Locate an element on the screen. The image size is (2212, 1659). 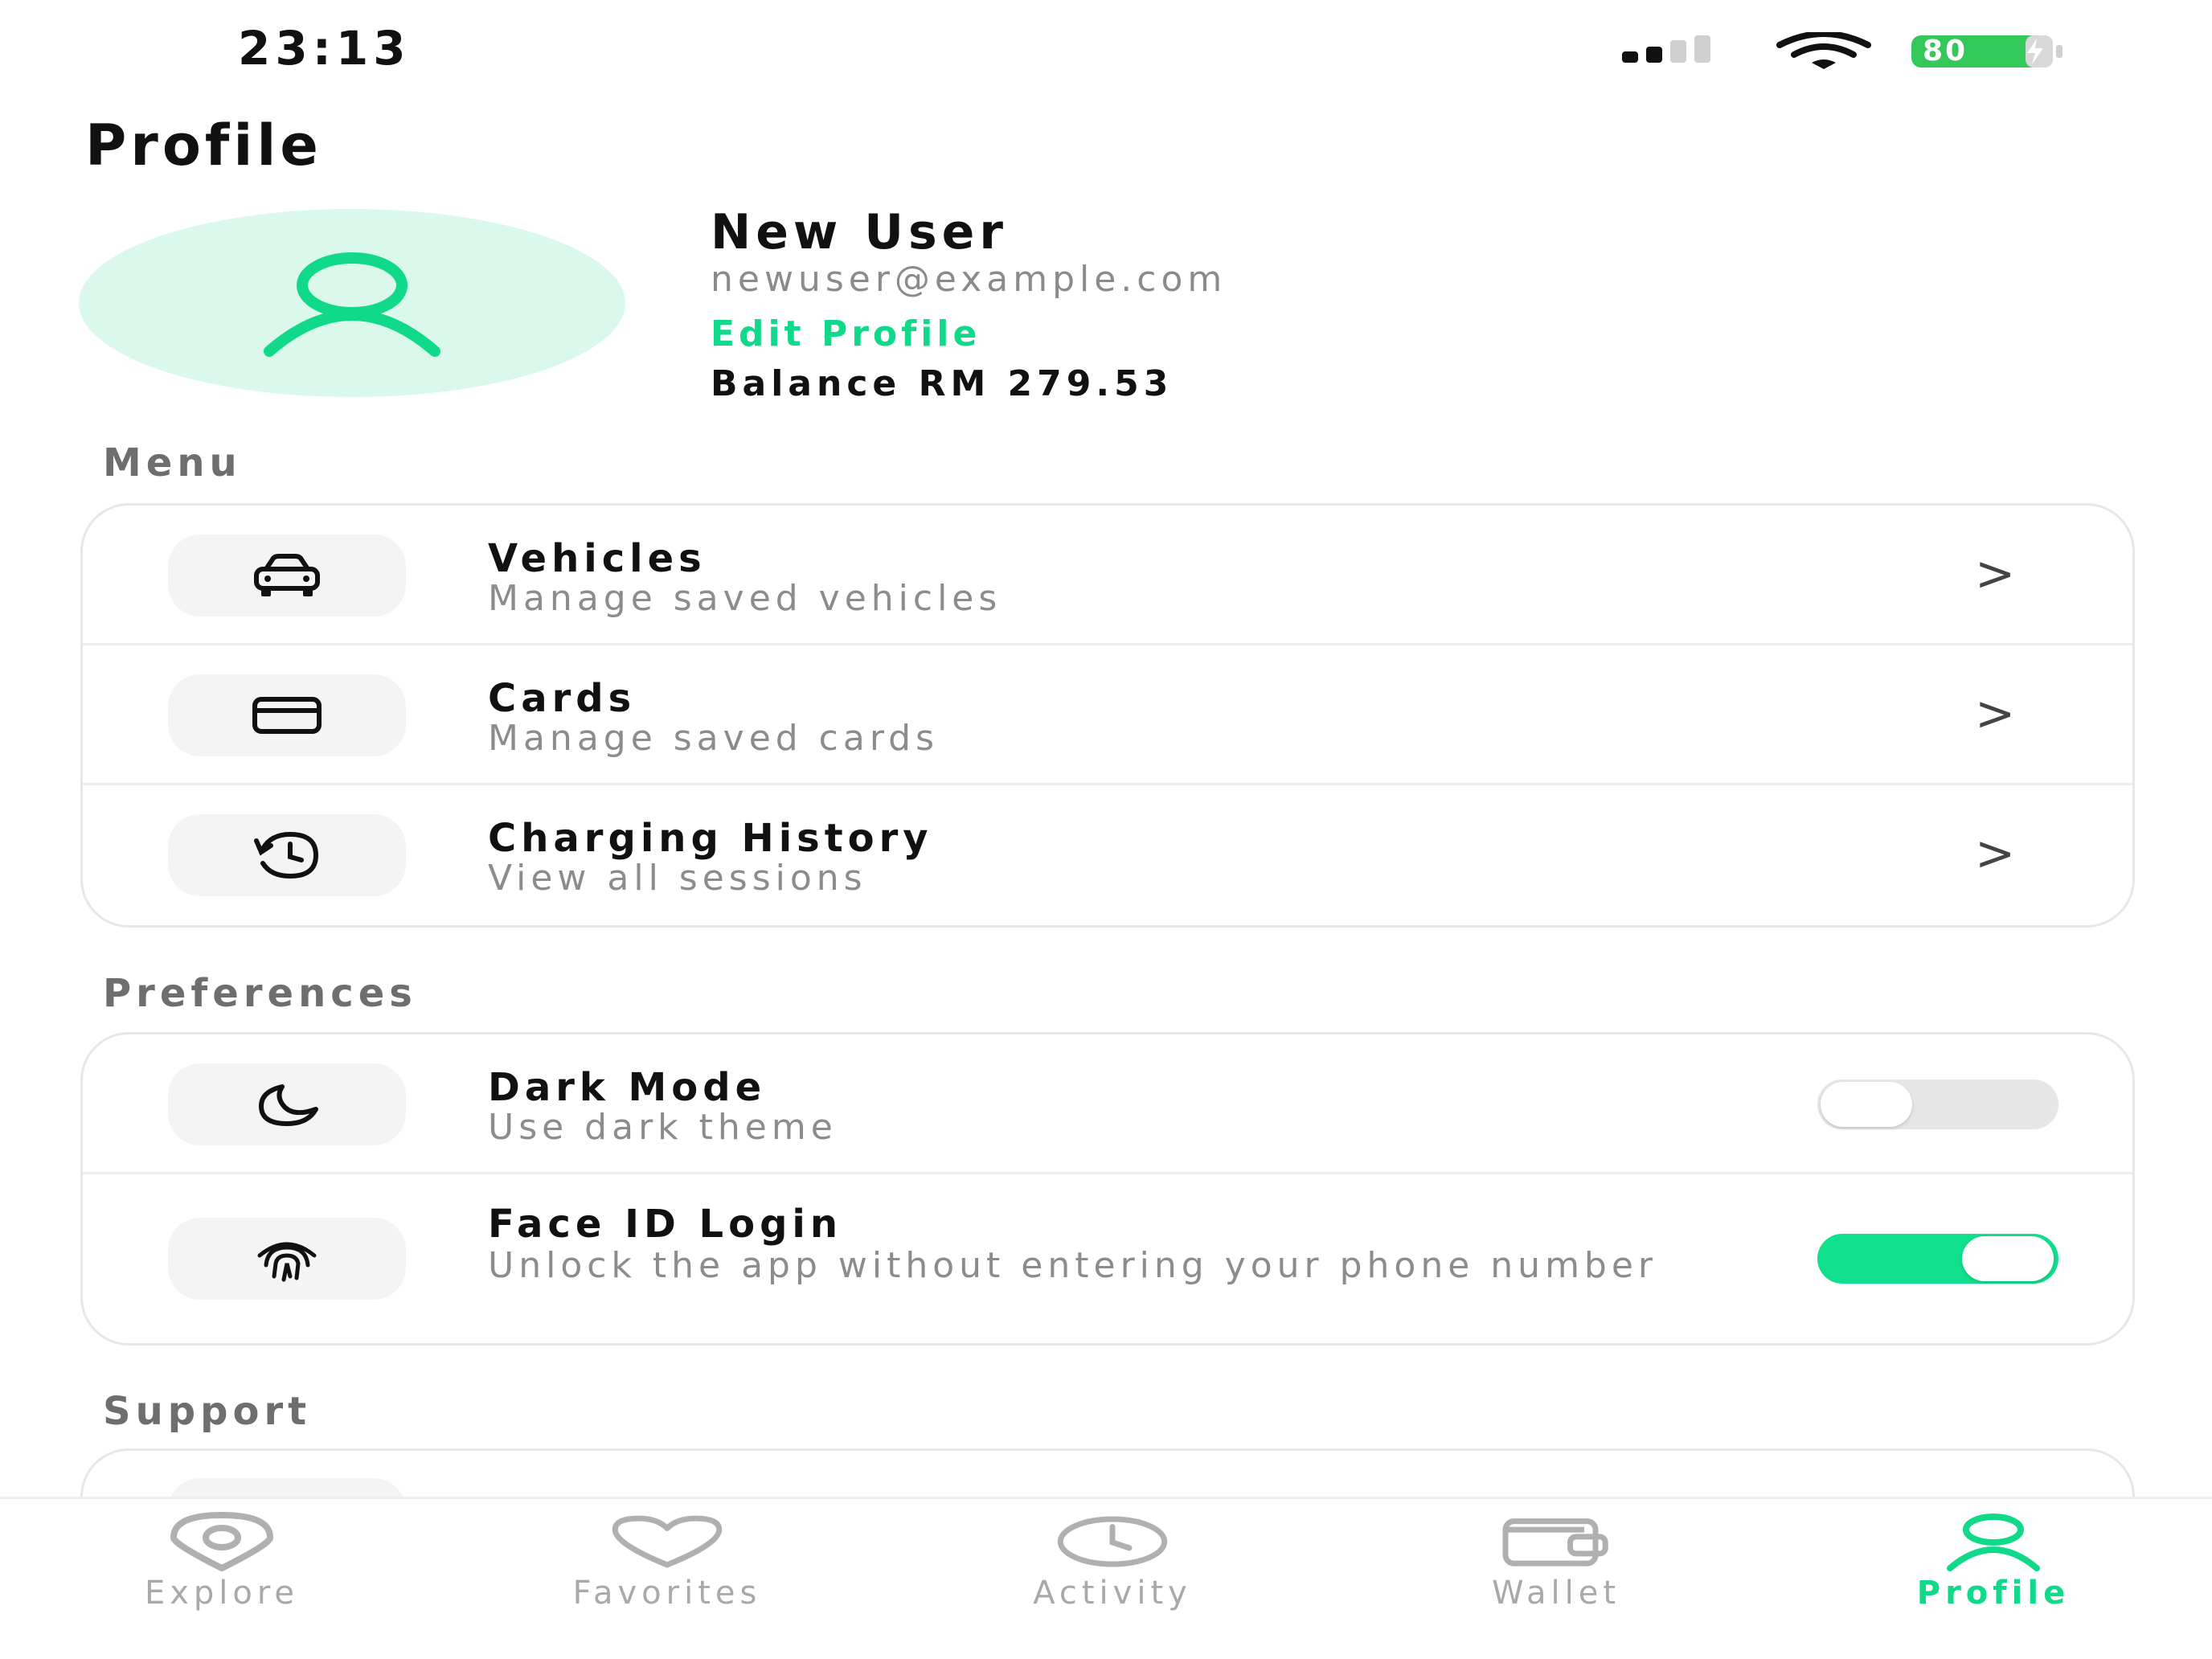
menu-item-cards: Cards Manage saved cards > is located at coordinates (1107, 715).